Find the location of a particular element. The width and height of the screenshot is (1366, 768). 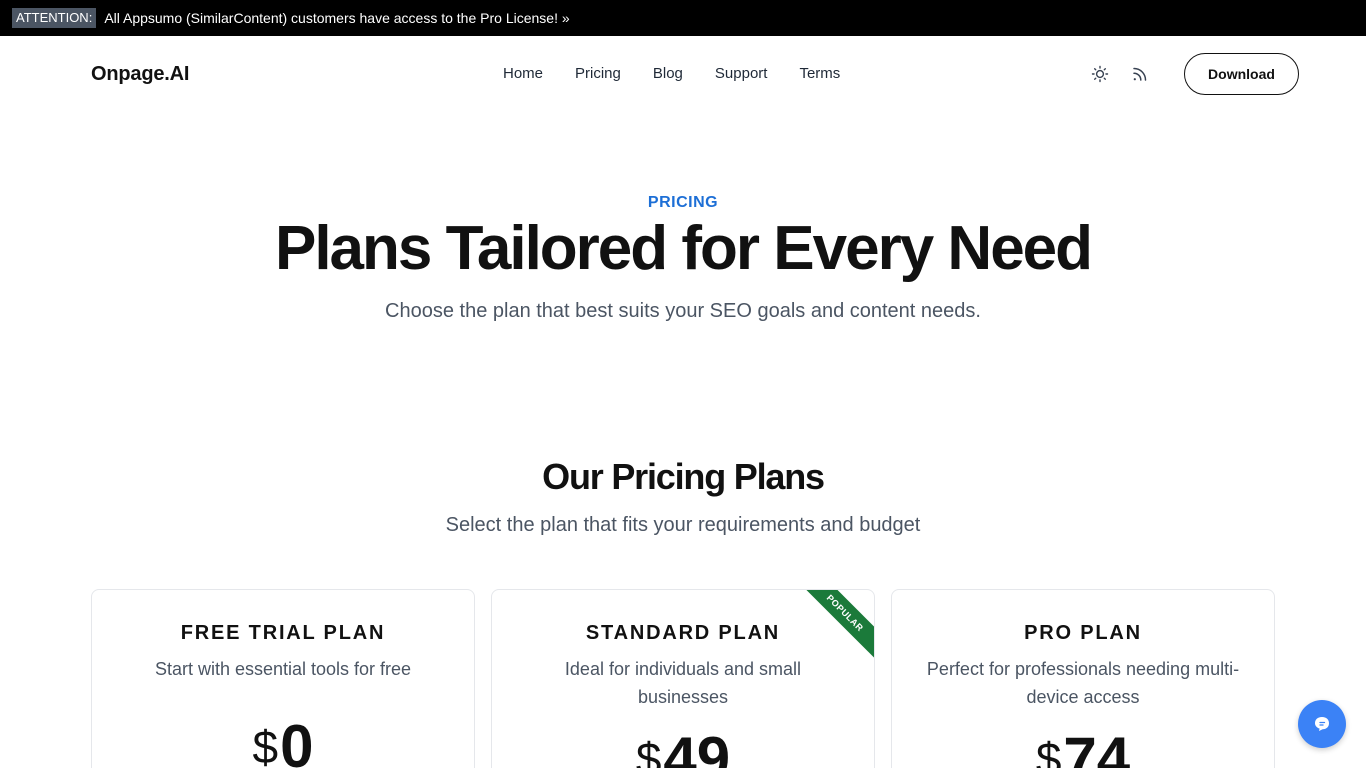

popular-ribbon: POPULAR is located at coordinates (836, 628).